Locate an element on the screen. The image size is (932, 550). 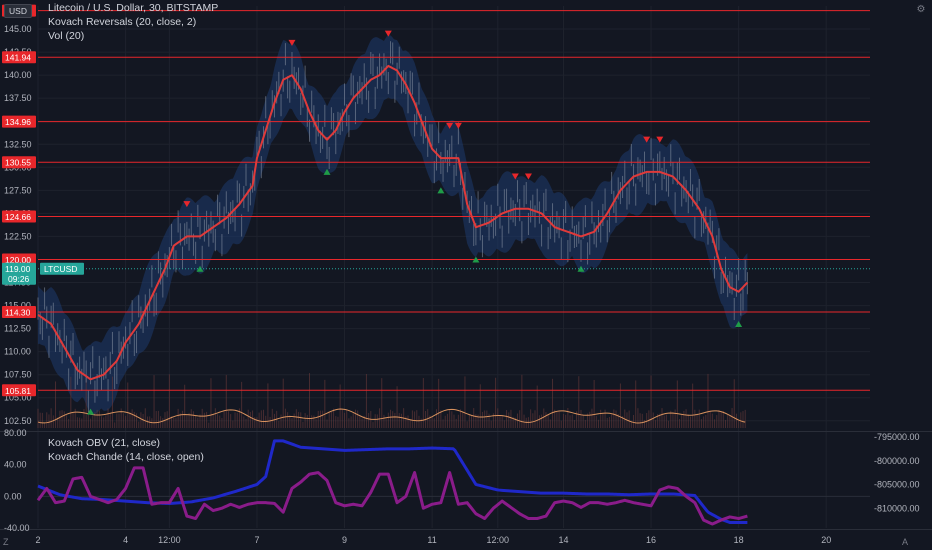
price-axis-label: 102.50 is located at coordinates (18, 421).